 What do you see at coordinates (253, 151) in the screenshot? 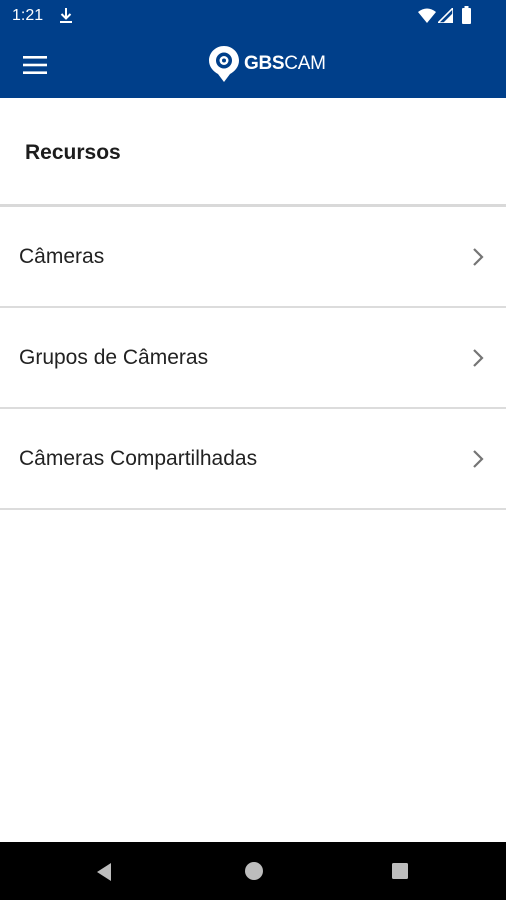
I see `section-header: Recursos` at bounding box center [253, 151].